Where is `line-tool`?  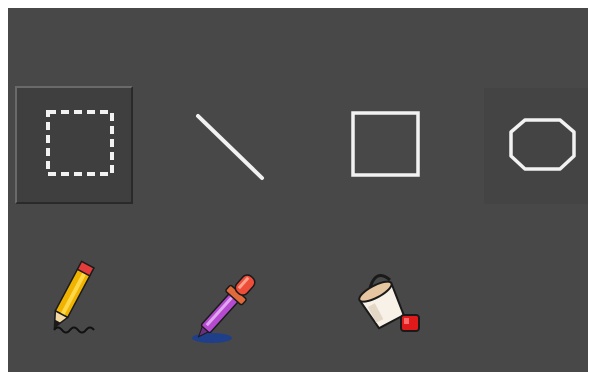 line-tool is located at coordinates (226, 146).